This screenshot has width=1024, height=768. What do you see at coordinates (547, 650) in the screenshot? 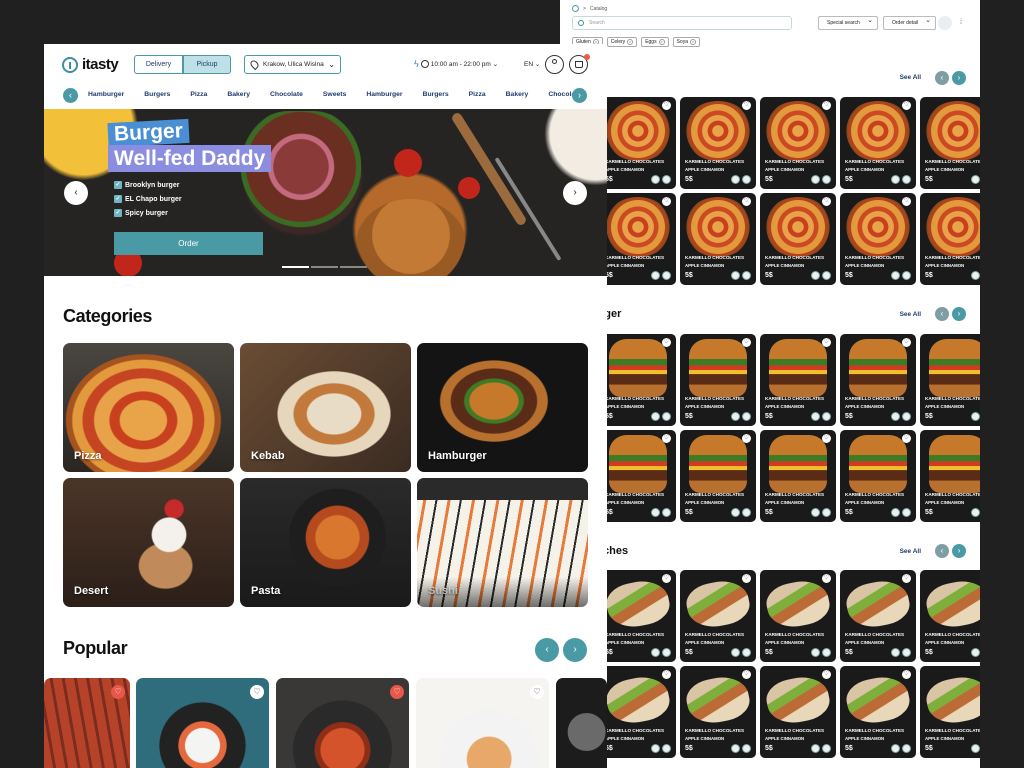
I see `popular-prev-button: ‹` at bounding box center [547, 650].